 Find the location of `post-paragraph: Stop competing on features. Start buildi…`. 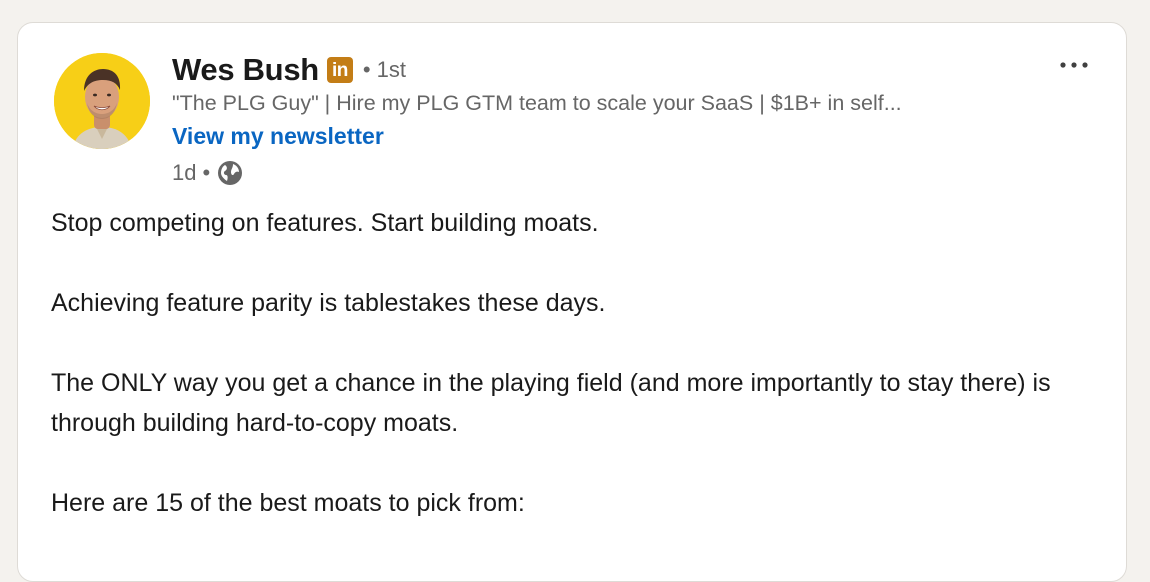

post-paragraph: Stop competing on features. Start buildi… is located at coordinates (325, 223).